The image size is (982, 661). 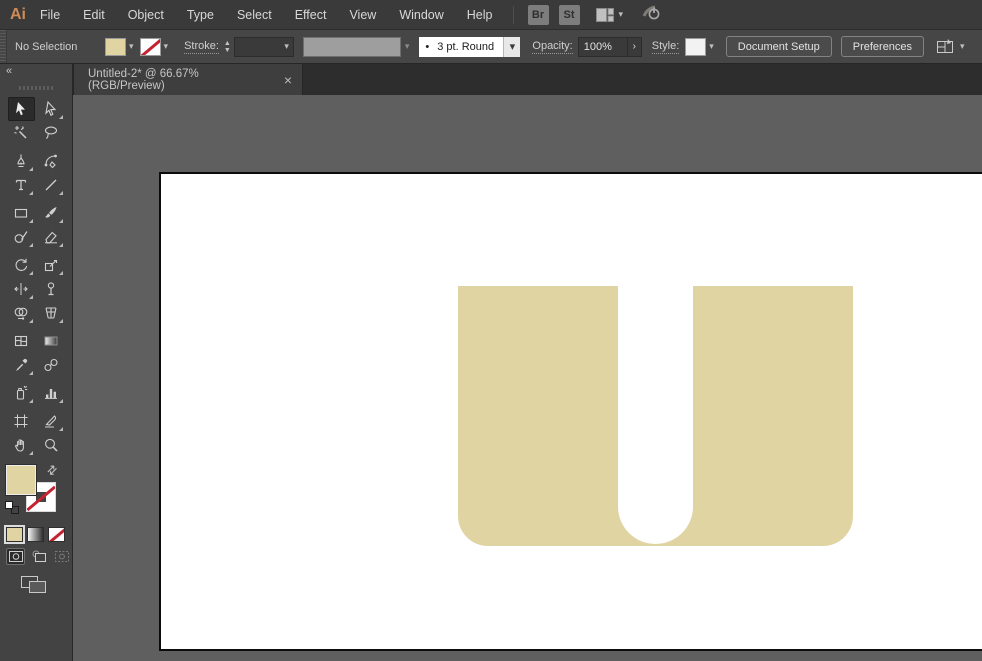 What do you see at coordinates (552, 47) in the screenshot?
I see `opacity-panel-link: Opacity:` at bounding box center [552, 47].